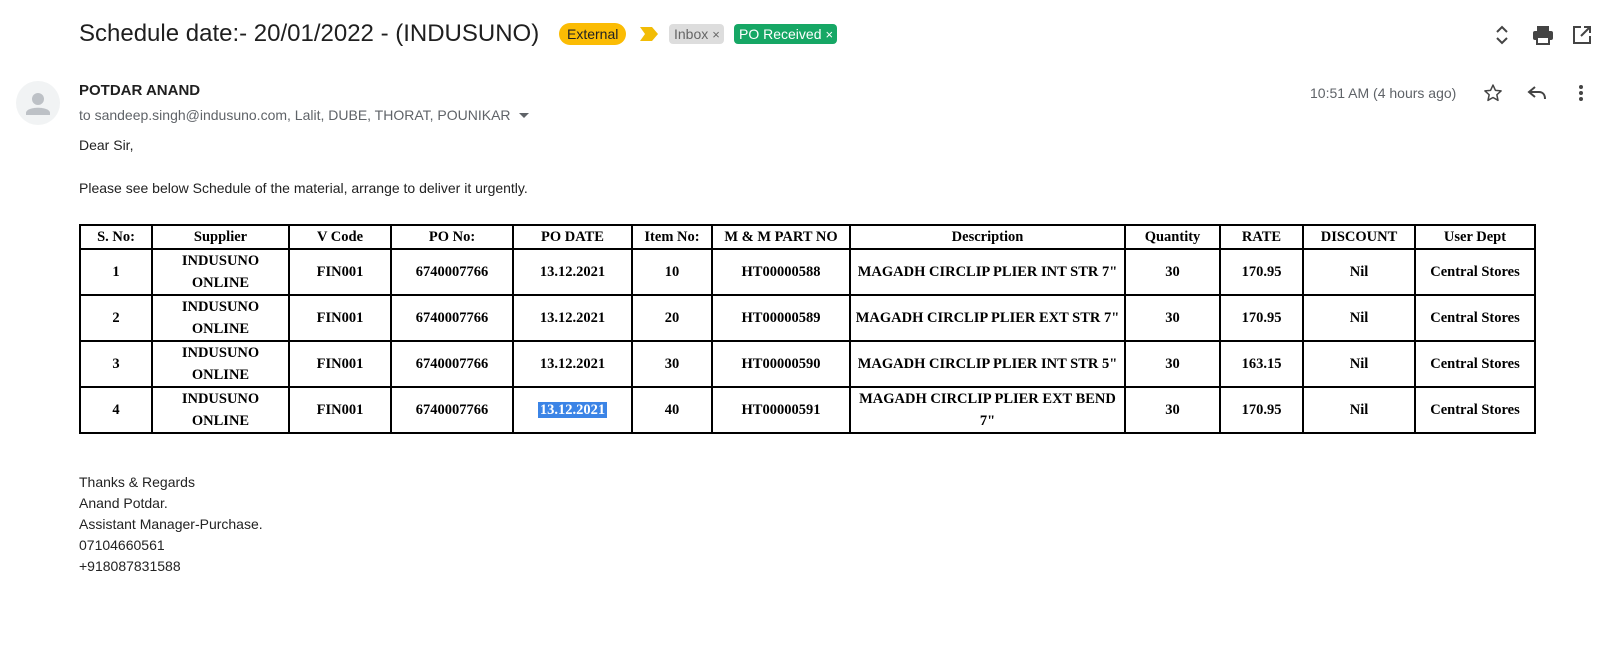  Describe the element at coordinates (672, 237) in the screenshot. I see `header-item-no: Item No:` at that location.